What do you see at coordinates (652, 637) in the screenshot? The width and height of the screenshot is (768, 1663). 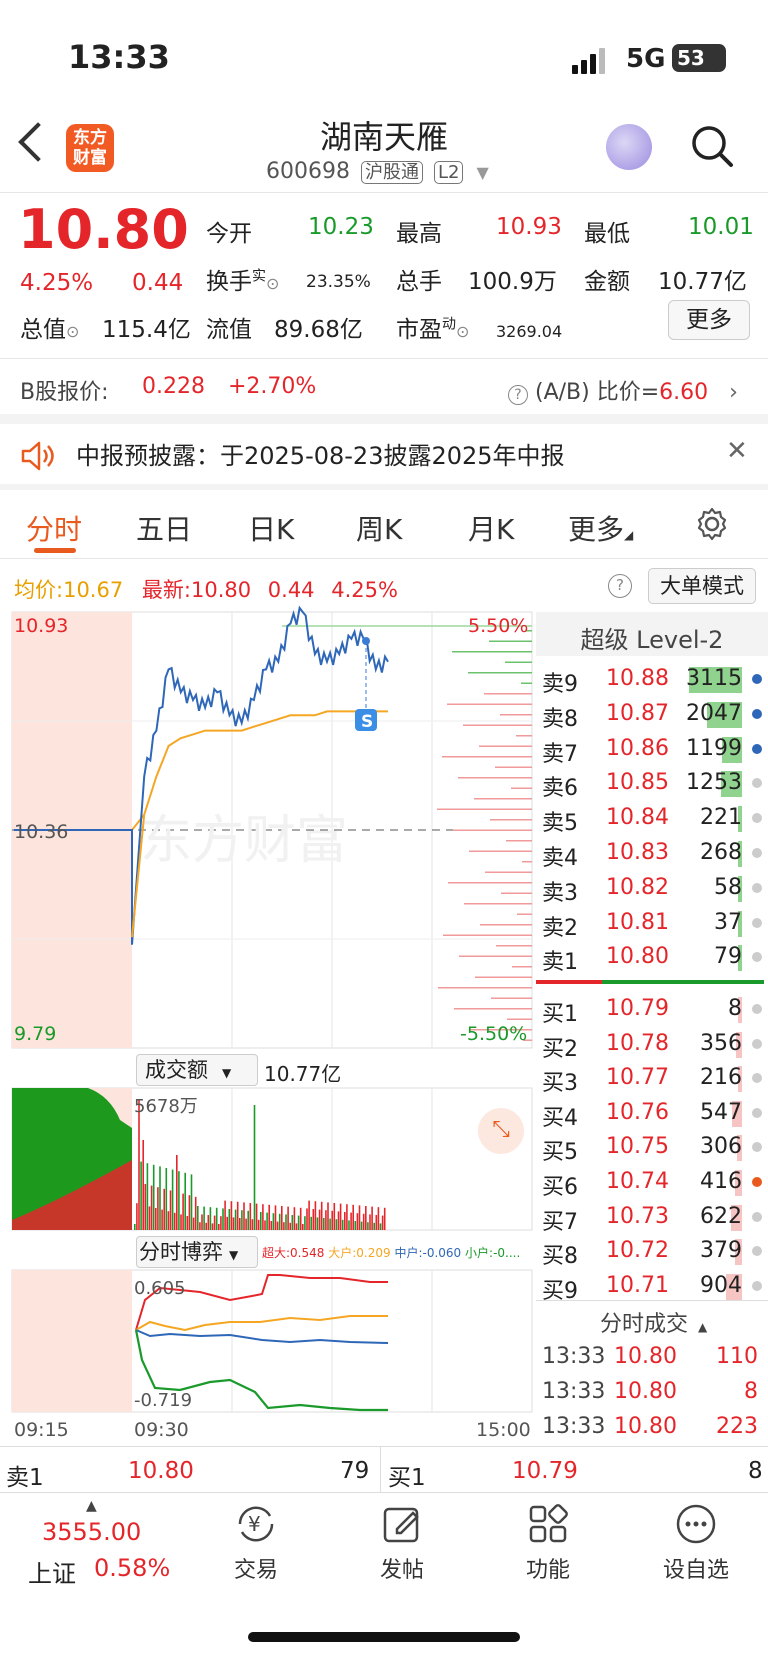 I see `level2-title: 超级 Level-2` at bounding box center [652, 637].